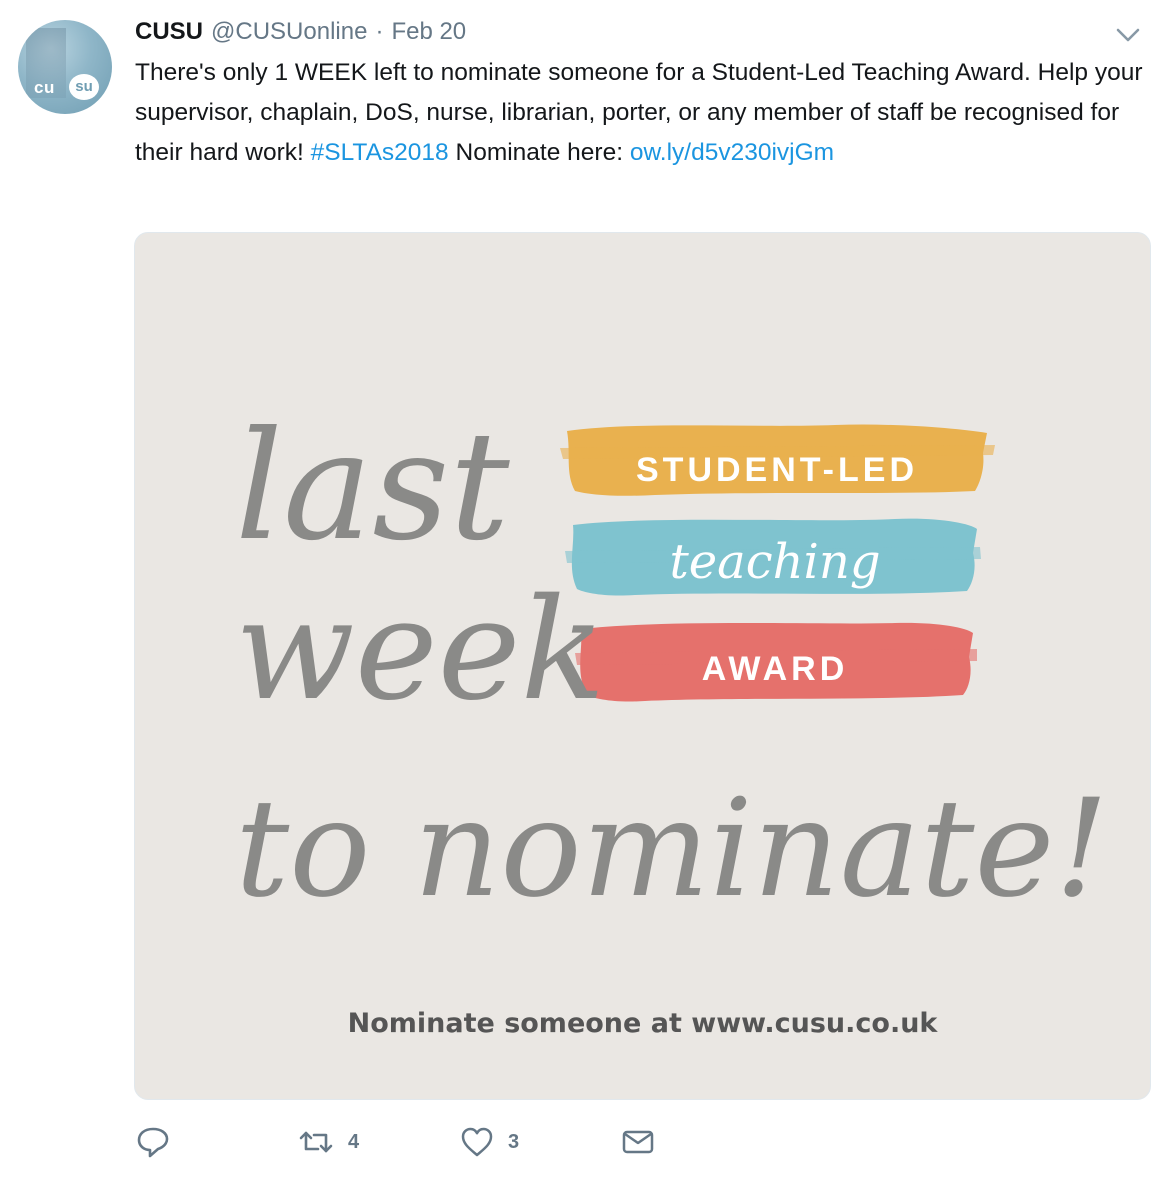 The height and width of the screenshot is (1178, 1168). I want to click on retweet-icon, so click(316, 1142).